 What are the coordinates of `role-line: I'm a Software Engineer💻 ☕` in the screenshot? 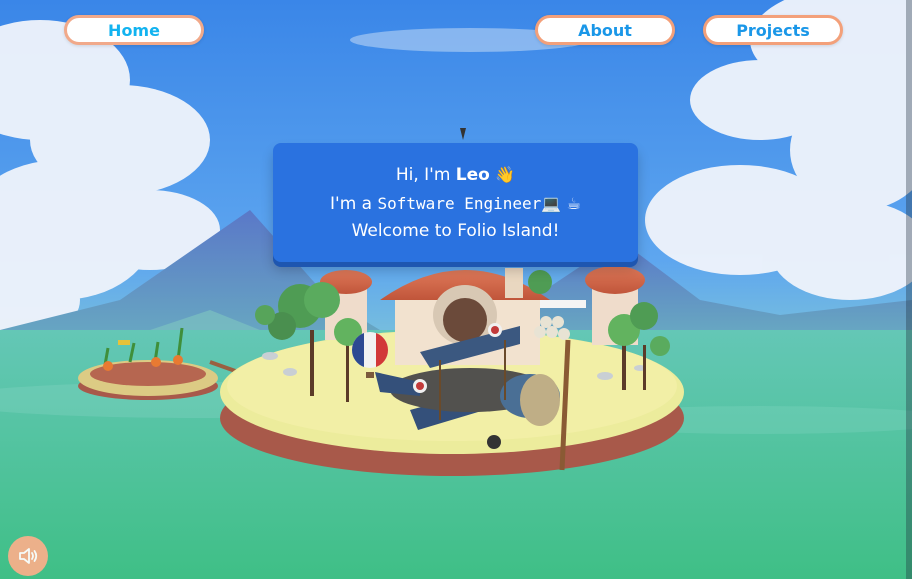 It's located at (455, 204).